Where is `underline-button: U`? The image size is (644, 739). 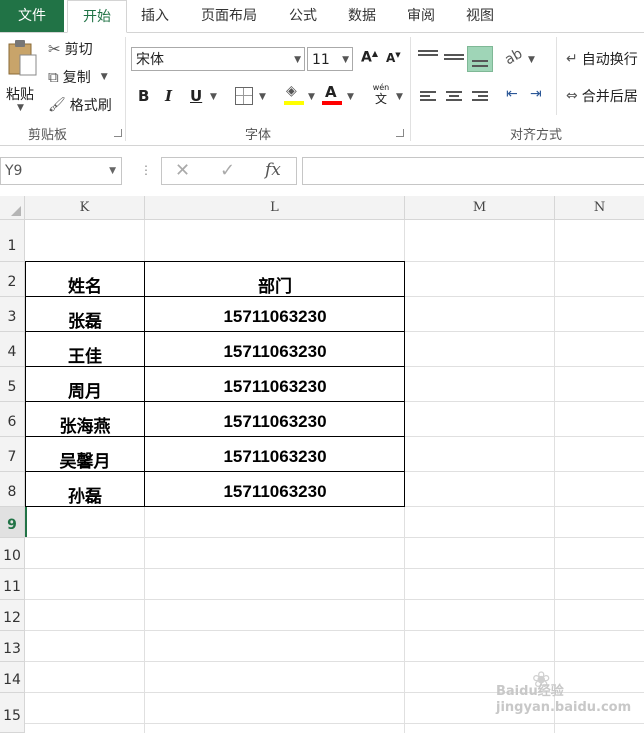 underline-button: U is located at coordinates (196, 96).